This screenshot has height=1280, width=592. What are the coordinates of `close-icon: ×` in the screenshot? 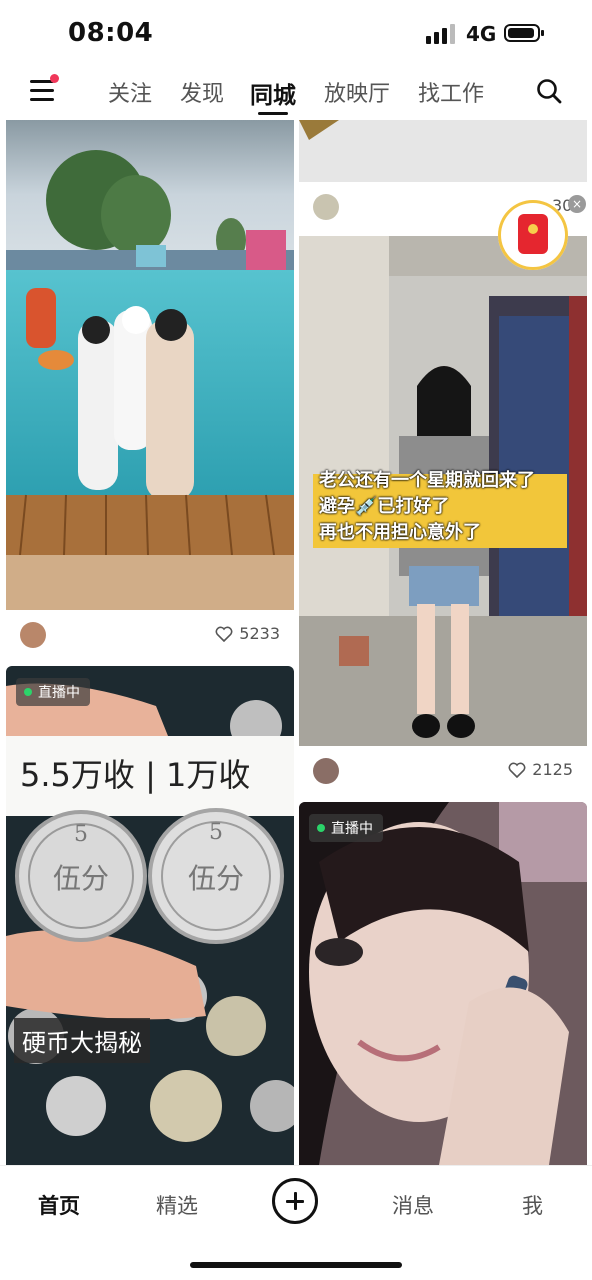 It's located at (577, 204).